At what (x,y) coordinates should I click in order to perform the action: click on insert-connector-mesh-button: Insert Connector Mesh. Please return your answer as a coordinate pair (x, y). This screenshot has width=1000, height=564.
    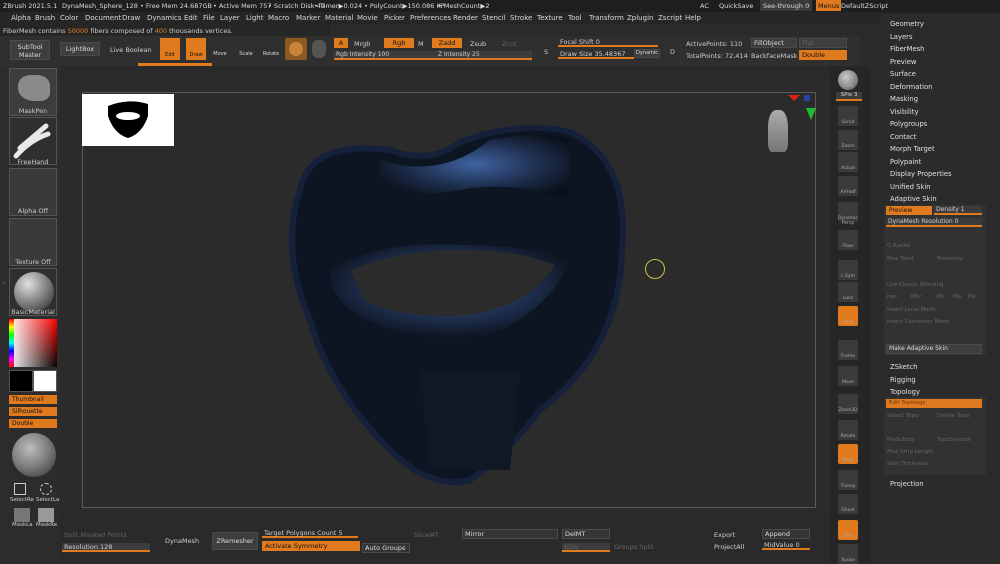
    Looking at the image, I should click on (918, 322).